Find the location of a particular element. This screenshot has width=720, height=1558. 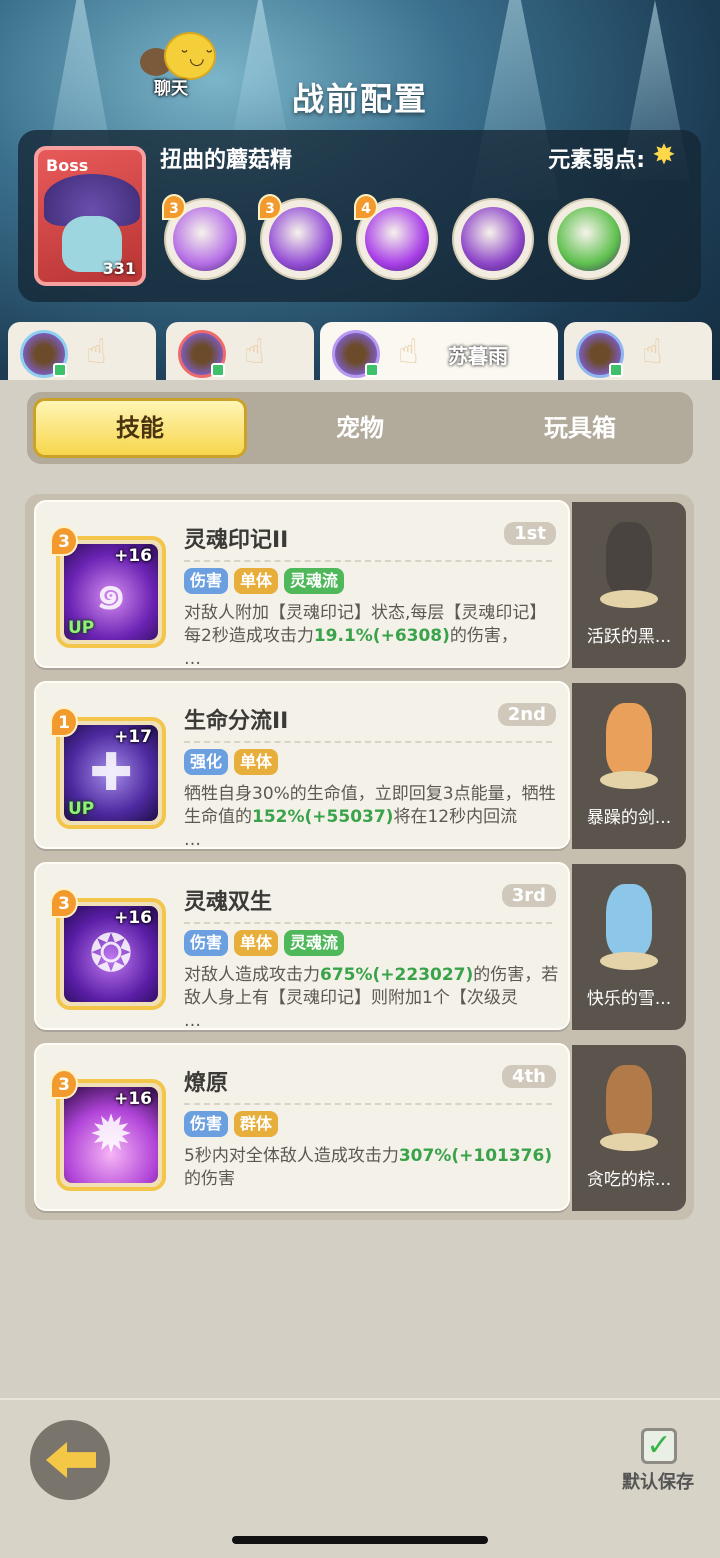

skill-name: 燎原 is located at coordinates (206, 1083).